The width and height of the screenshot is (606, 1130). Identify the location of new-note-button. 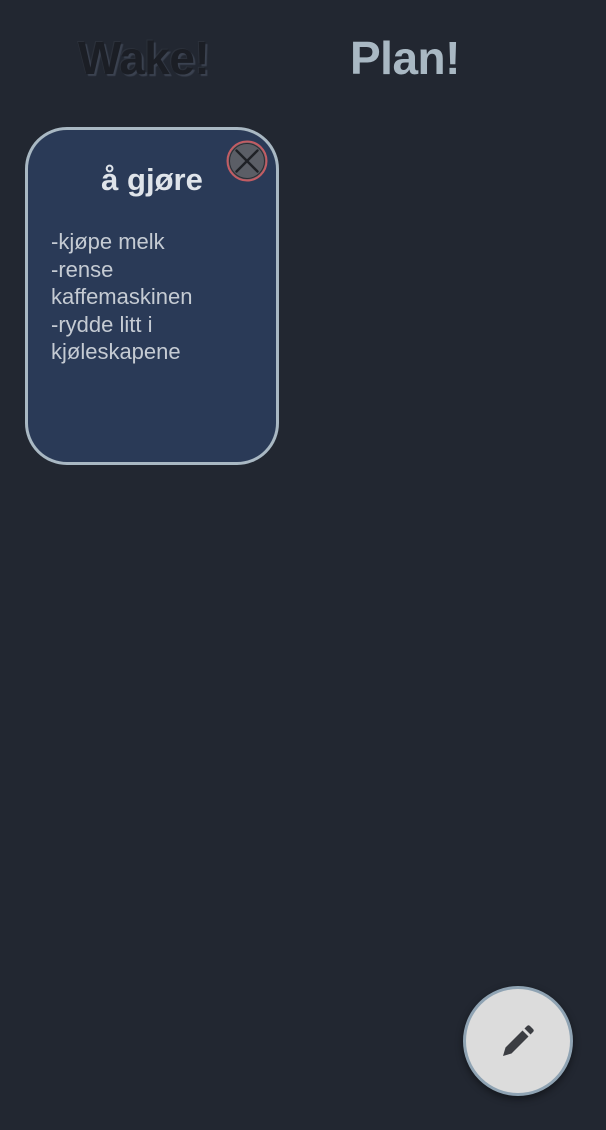
(518, 1041).